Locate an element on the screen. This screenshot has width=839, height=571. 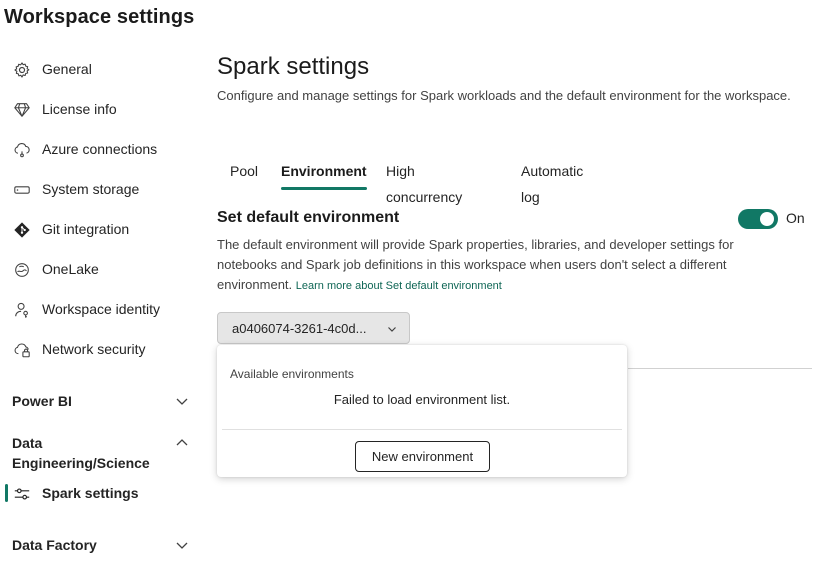
sidebar-item-license-info: License info is located at coordinates (100, 109).